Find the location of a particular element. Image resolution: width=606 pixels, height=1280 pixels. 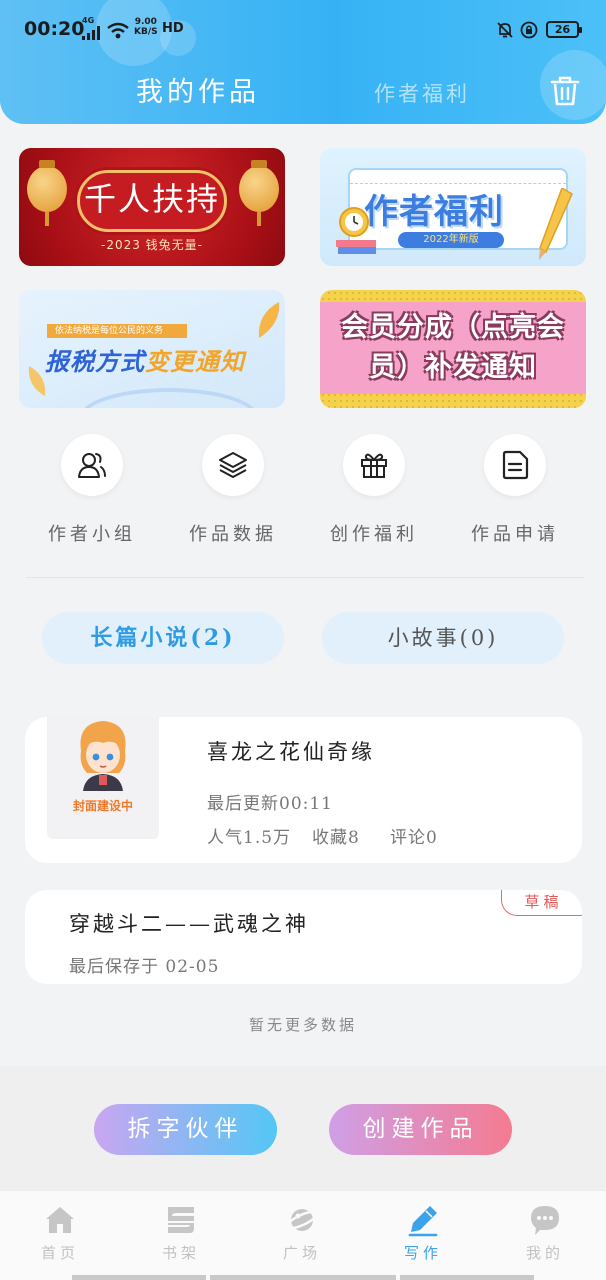

network-speed: 9.00 KB/S is located at coordinates (146, 27).